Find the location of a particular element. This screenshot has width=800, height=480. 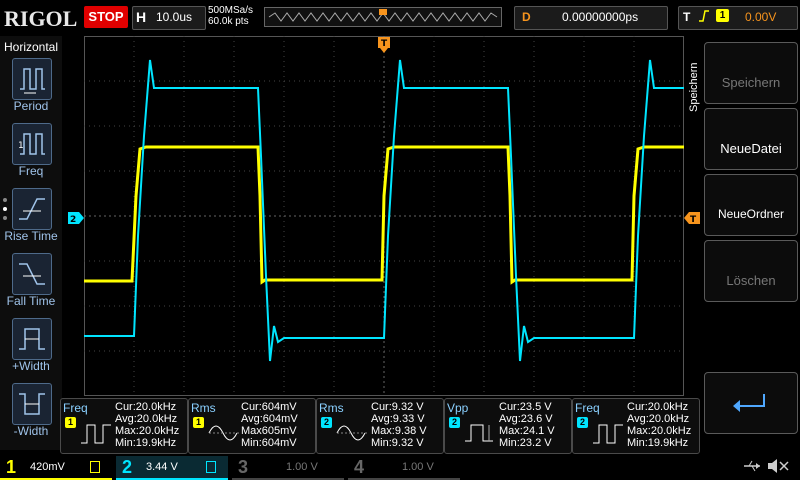

avg-value: Avg:9.33 V is located at coordinates (398, 419).